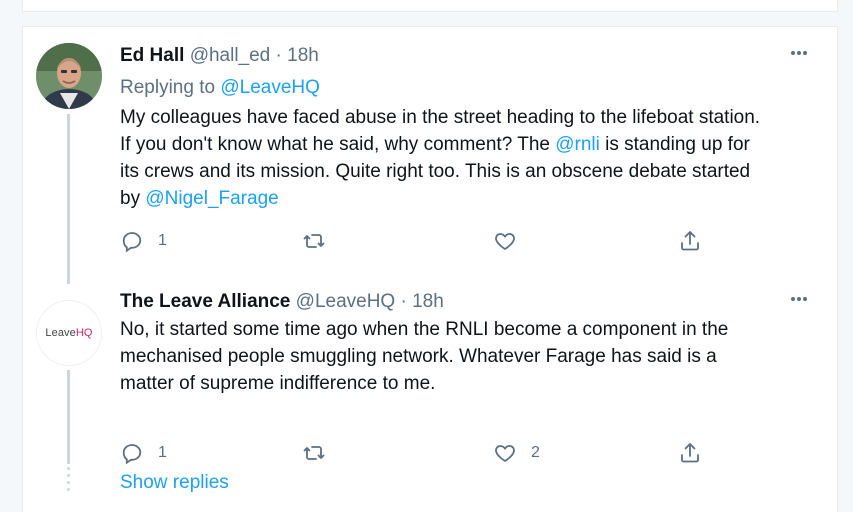  Describe the element at coordinates (133, 198) in the screenshot. I see `tweet-text-line: by` at that location.